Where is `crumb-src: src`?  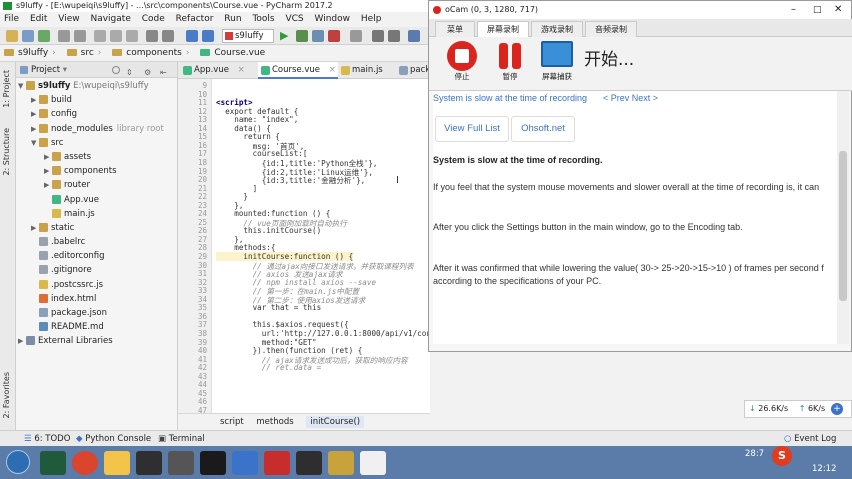 crumb-src: src is located at coordinates (87, 53).